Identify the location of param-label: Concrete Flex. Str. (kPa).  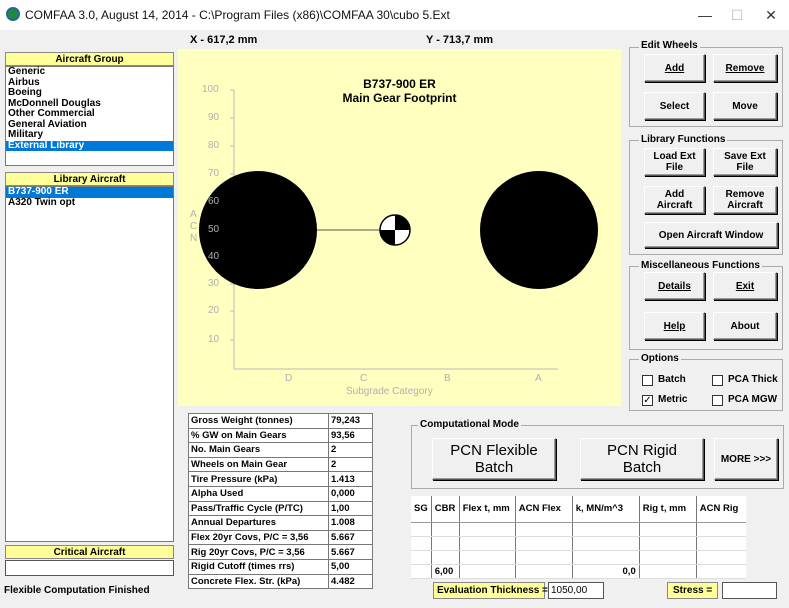
(258, 581).